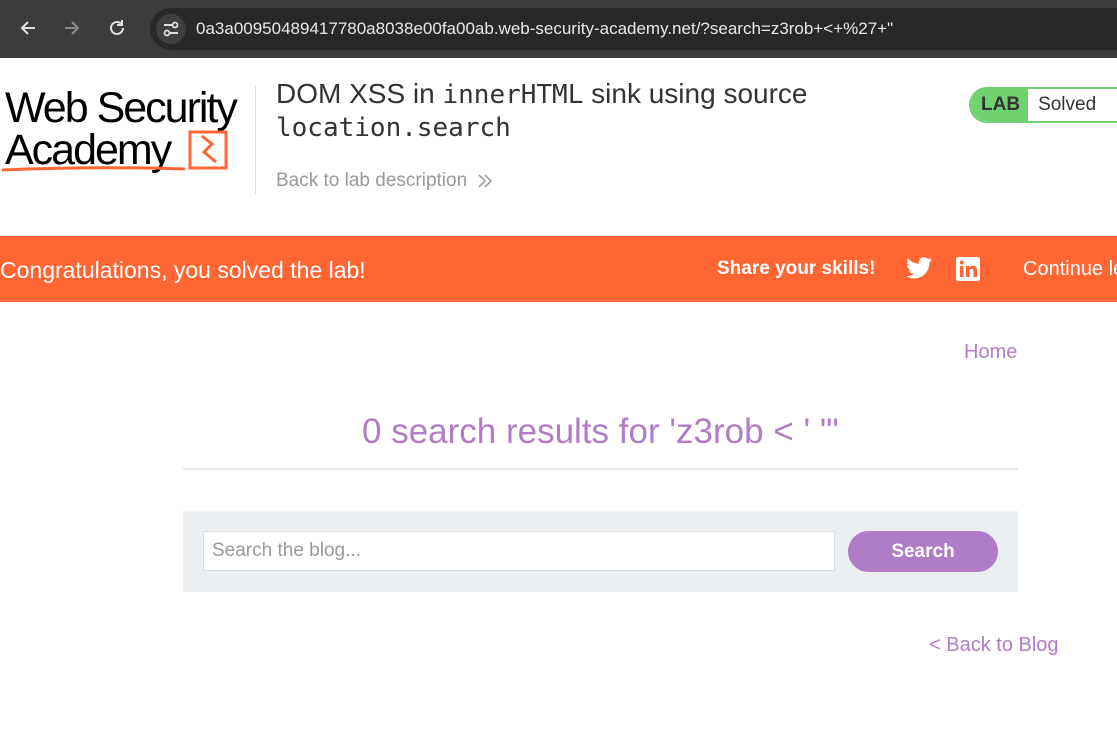 The height and width of the screenshot is (747, 1117). I want to click on lab-title-middle: sink using source, so click(695, 93).